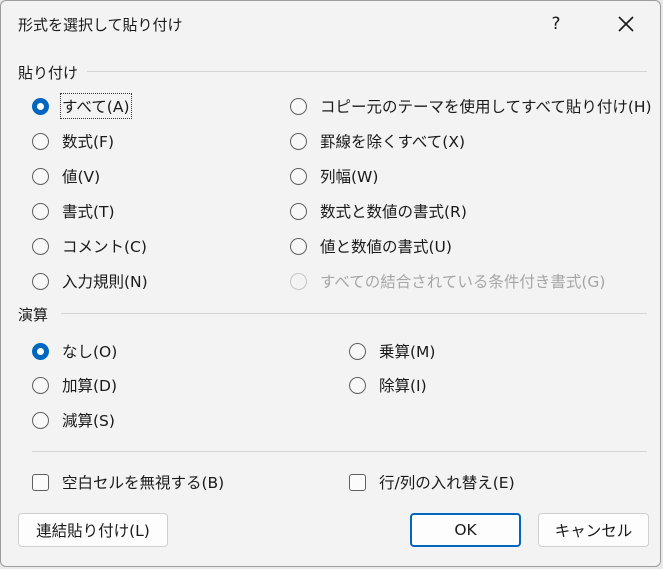 This screenshot has height=569, width=663. Describe the element at coordinates (339, 451) in the screenshot. I see `options-divider` at that location.